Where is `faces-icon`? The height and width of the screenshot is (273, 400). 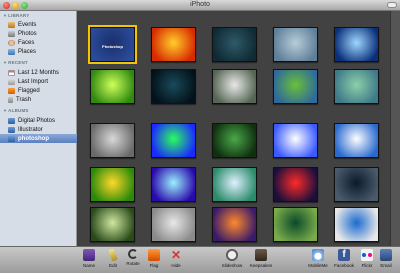 faces-icon is located at coordinates (11, 42).